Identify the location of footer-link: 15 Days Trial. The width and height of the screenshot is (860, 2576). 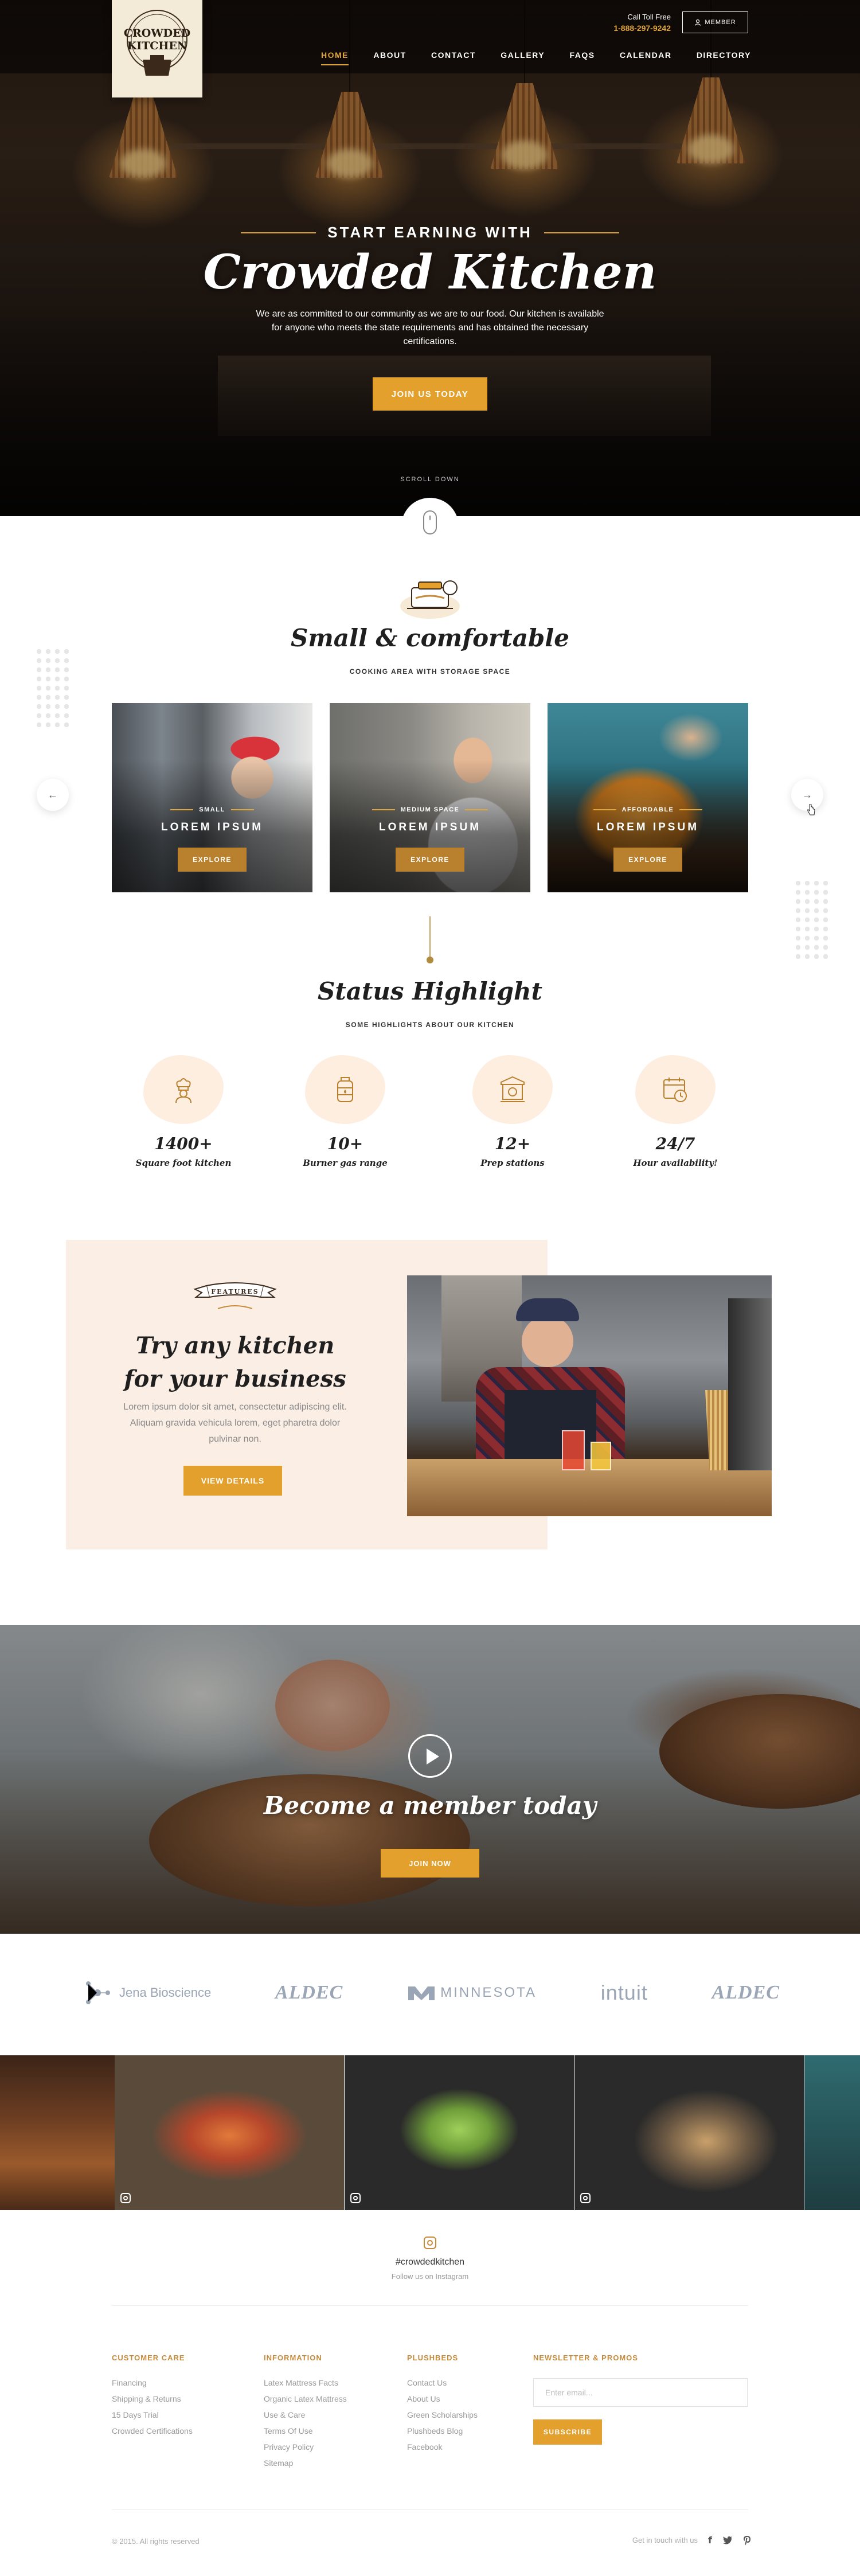
(152, 2415).